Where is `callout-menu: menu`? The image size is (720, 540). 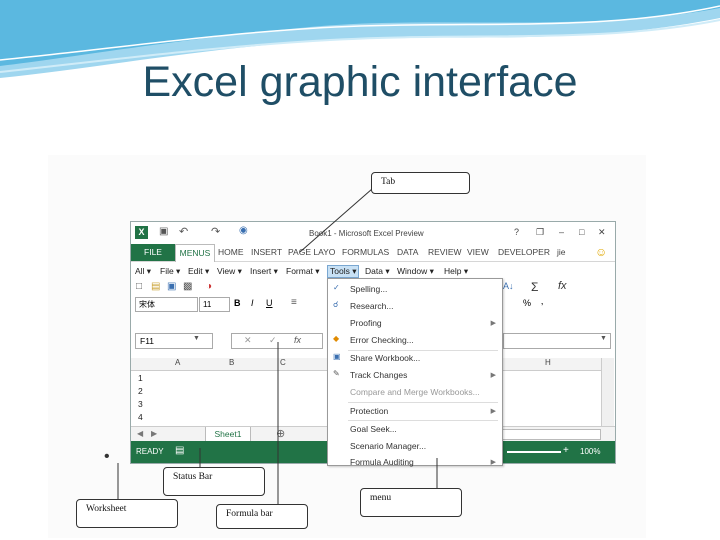
callout-menu: menu is located at coordinates (411, 502).